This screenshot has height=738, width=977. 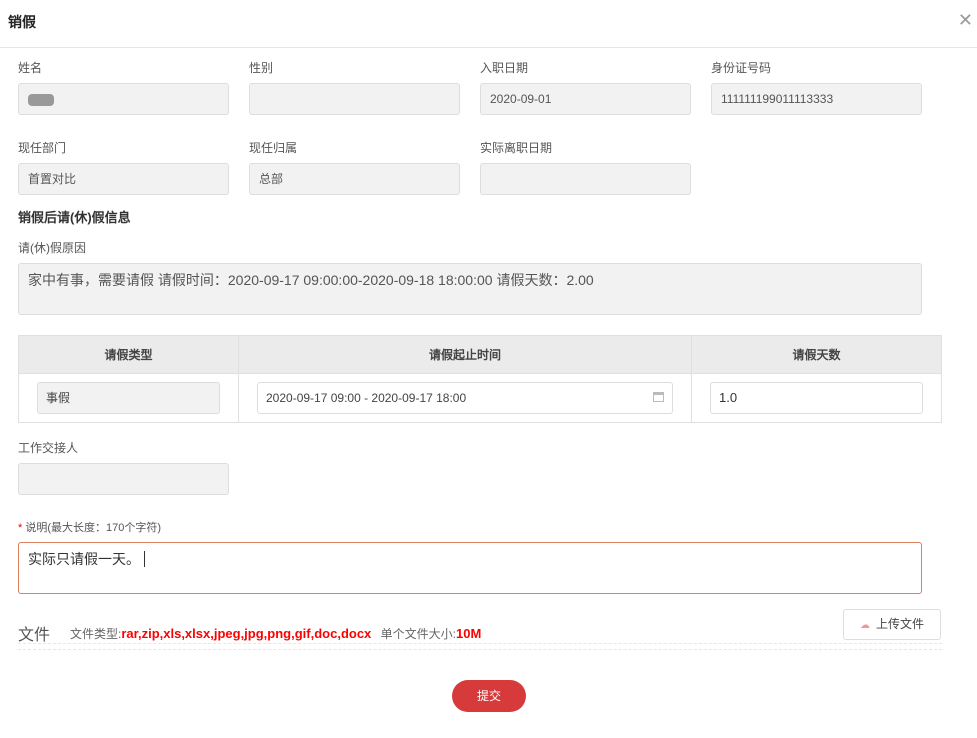 I want to click on name-field, so click(x=123, y=99).